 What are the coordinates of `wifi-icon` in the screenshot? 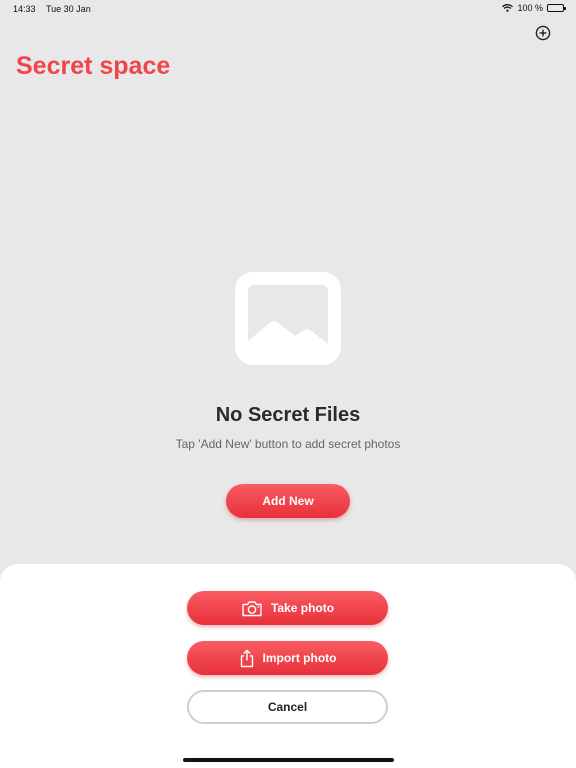 It's located at (508, 8).